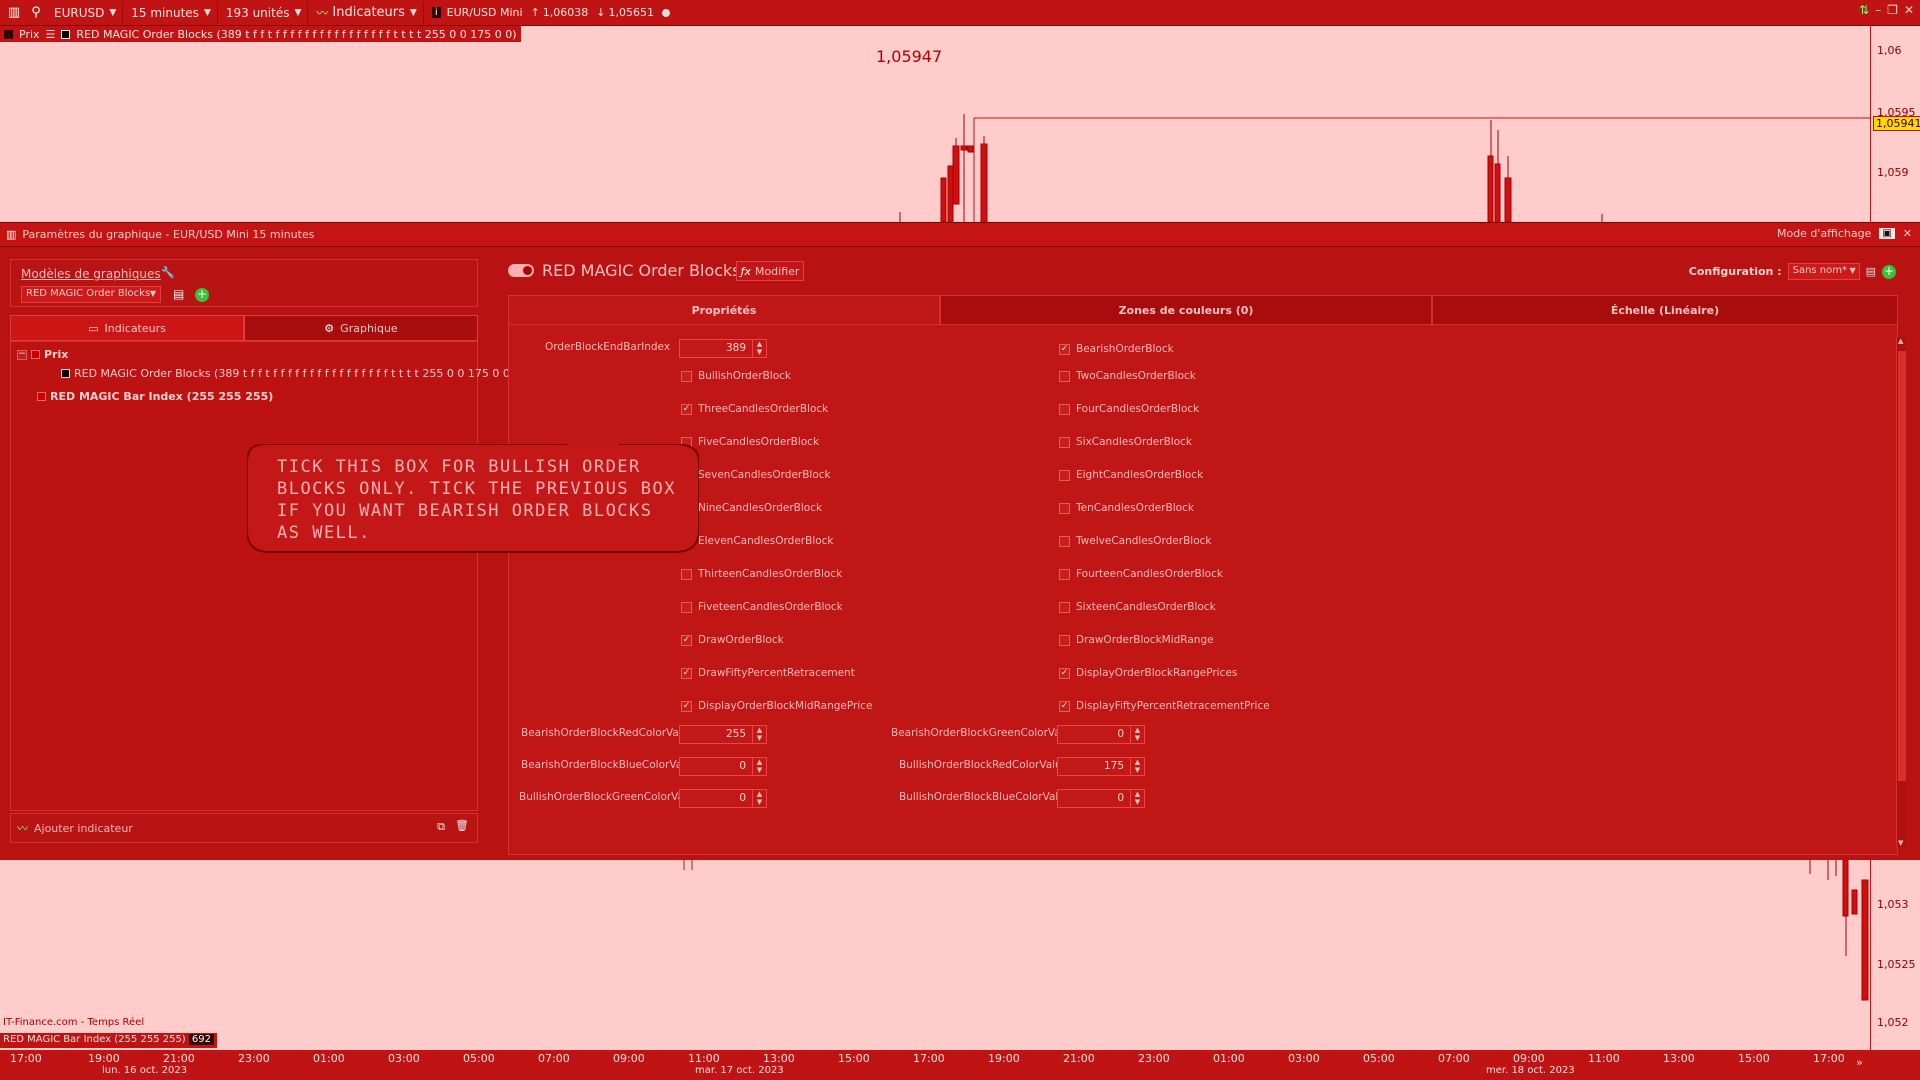  I want to click on tab-color-zones: Zones de couleurs (0), so click(1186, 310).